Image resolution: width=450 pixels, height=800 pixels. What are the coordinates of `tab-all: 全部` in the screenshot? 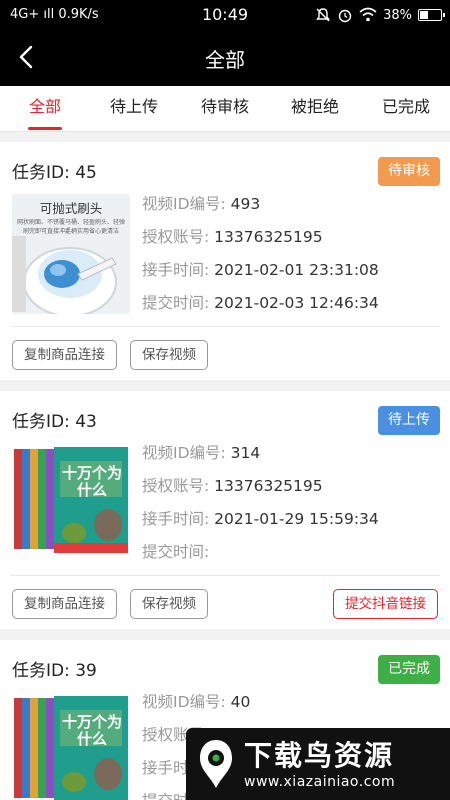 It's located at (45, 109).